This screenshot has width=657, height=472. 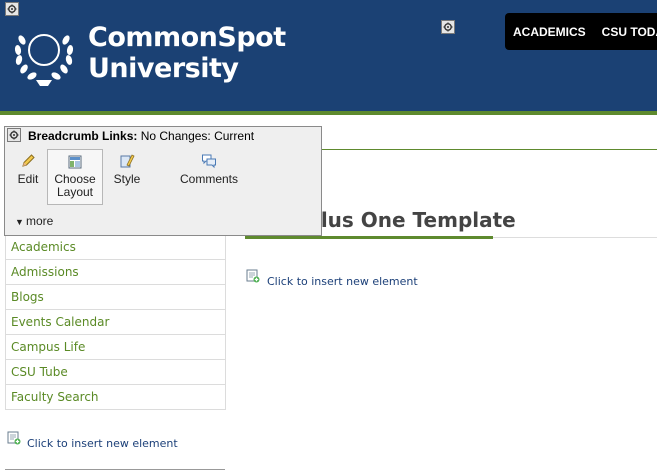 I want to click on top-navigation: ACADEMICS CSU TODAY, so click(x=581, y=31).